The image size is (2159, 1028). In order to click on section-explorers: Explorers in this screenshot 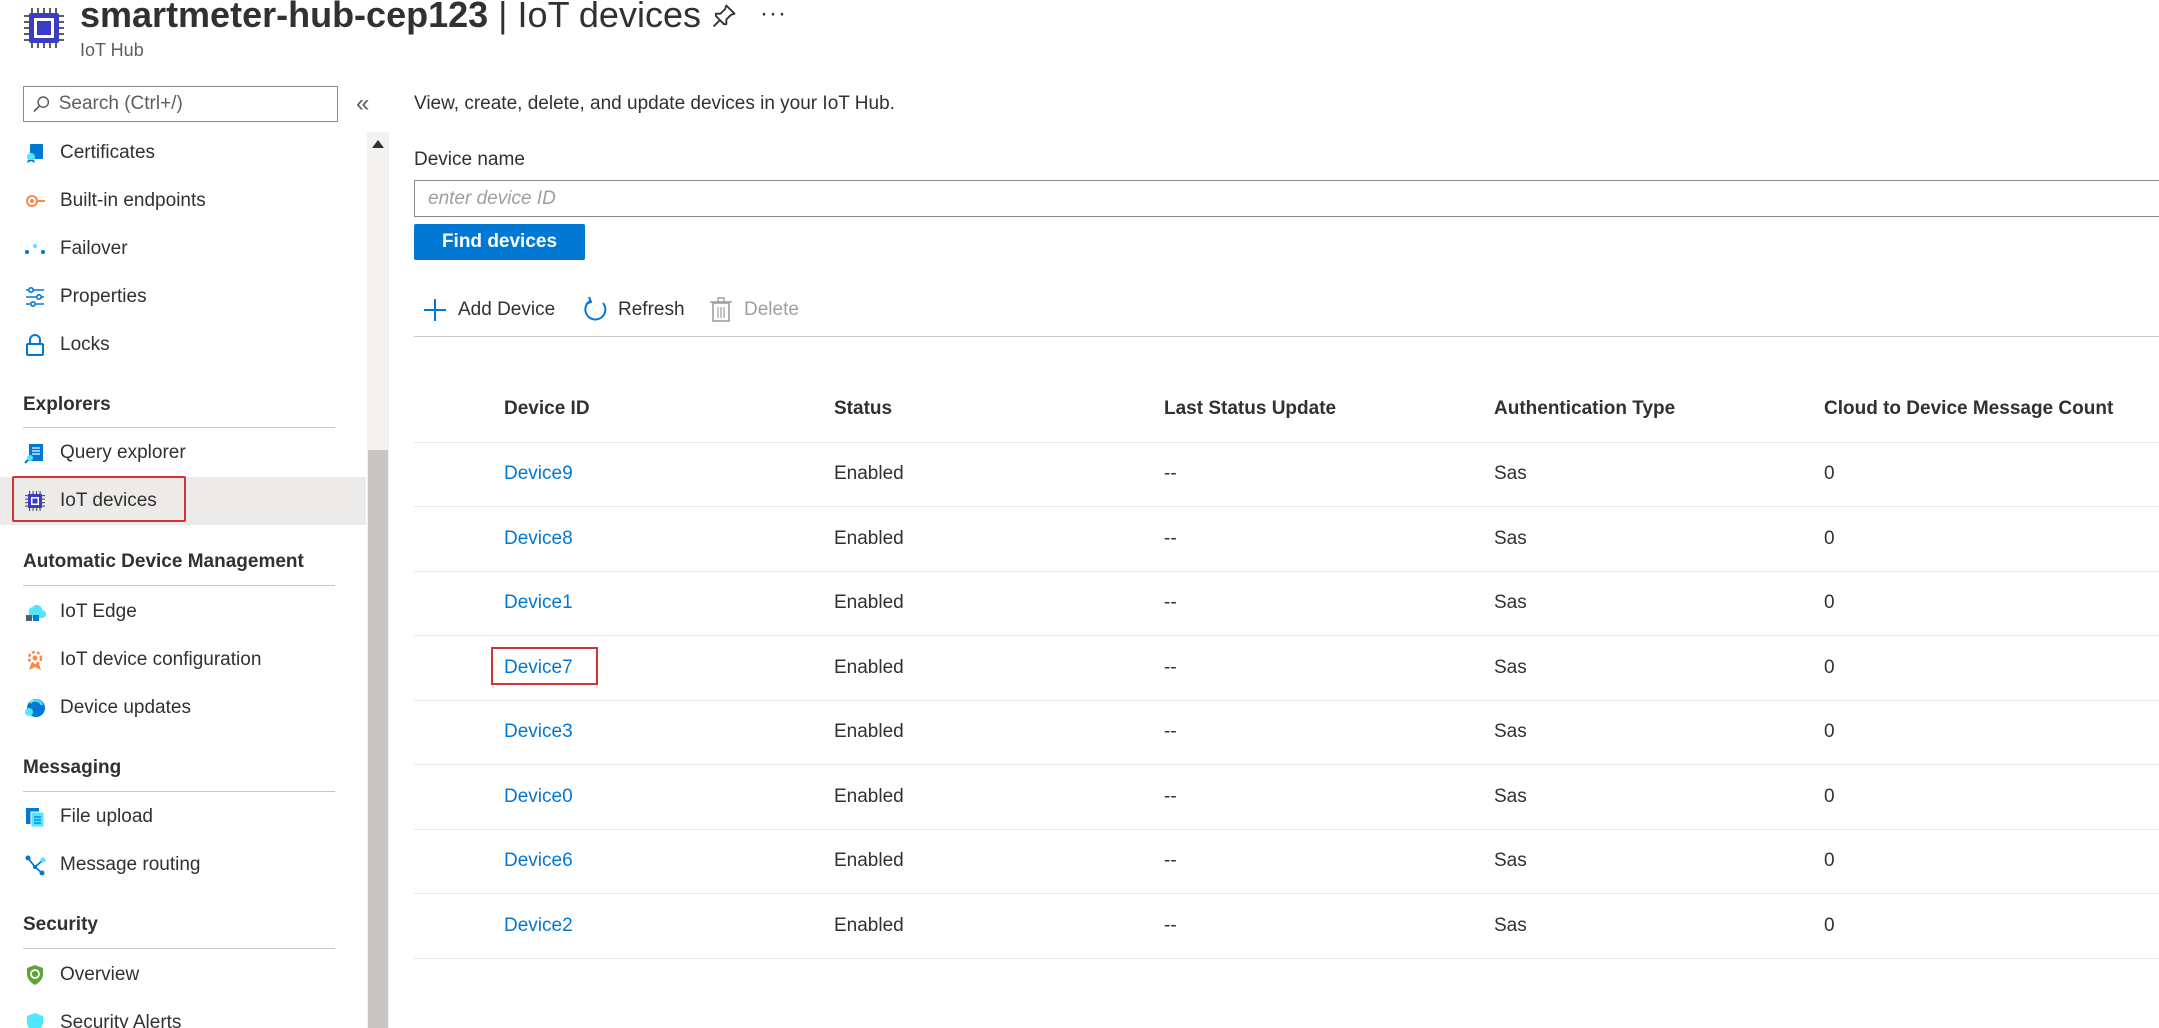, I will do `click(67, 404)`.